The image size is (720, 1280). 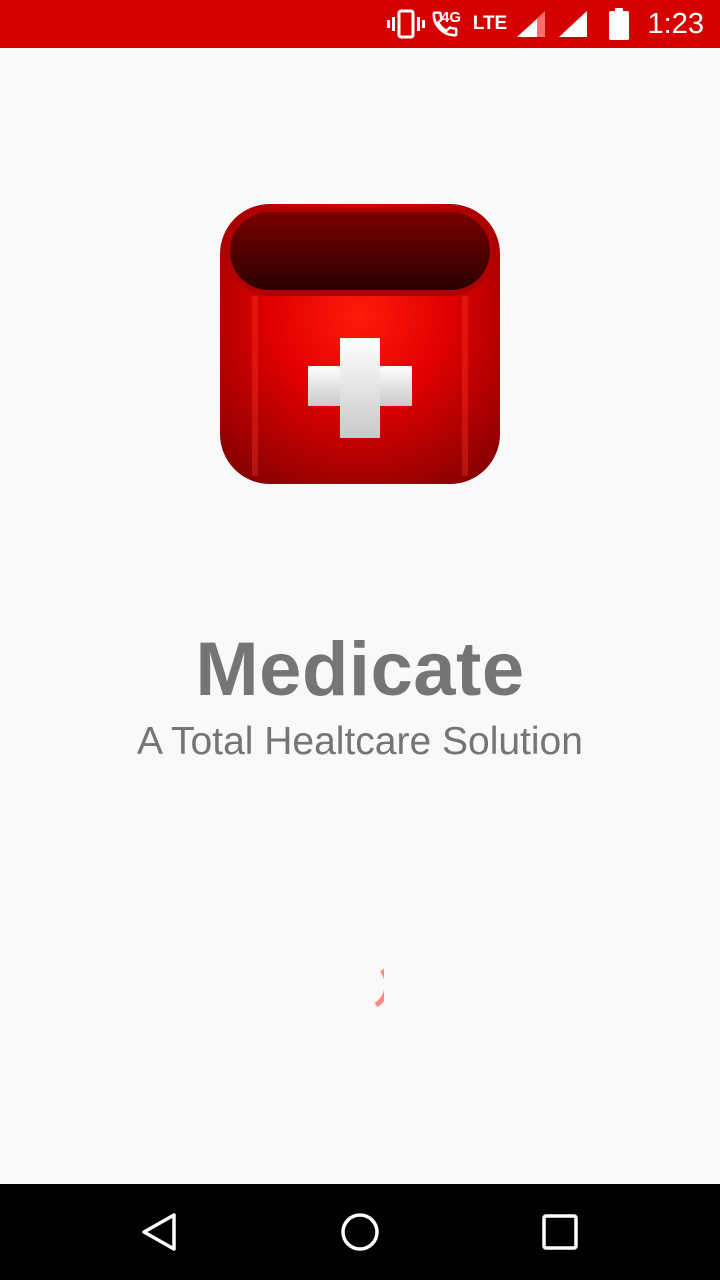 I want to click on home-icon, so click(x=360, y=1232).